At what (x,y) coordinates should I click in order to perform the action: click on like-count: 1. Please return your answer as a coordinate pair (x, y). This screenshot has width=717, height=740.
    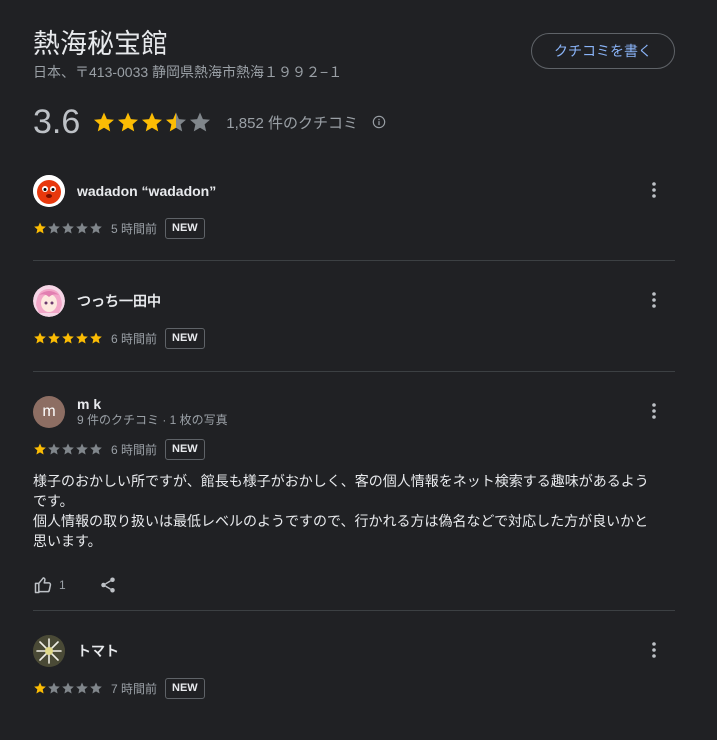
    Looking at the image, I should click on (62, 585).